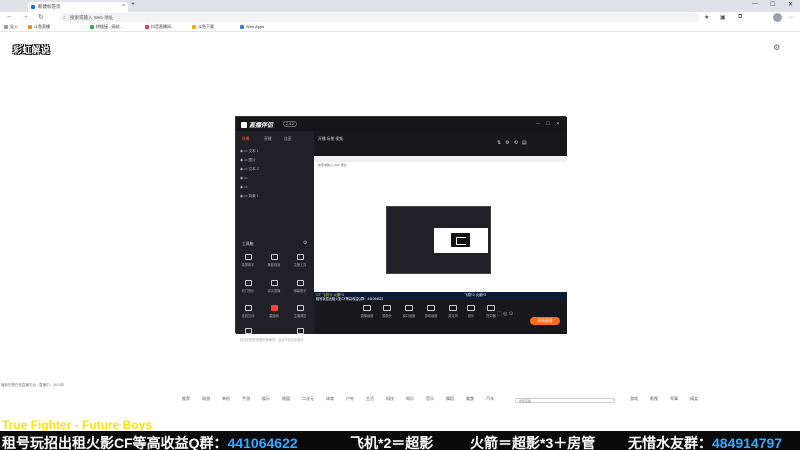  Describe the element at coordinates (11, 27) in the screenshot. I see `bookmark-item: 导入` at that location.